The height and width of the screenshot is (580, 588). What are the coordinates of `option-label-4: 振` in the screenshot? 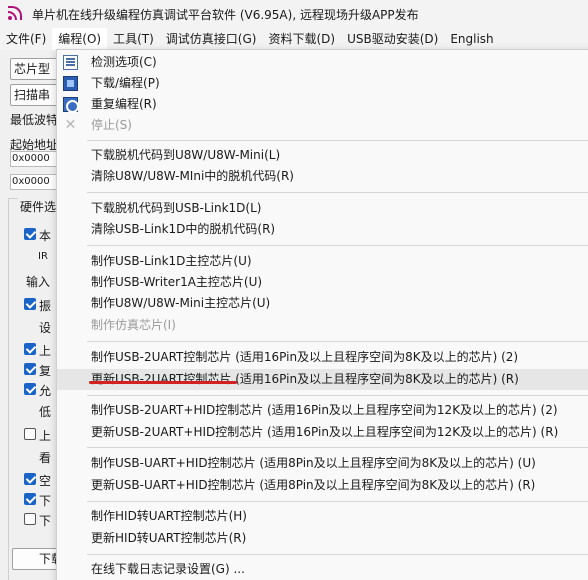 It's located at (45, 306).